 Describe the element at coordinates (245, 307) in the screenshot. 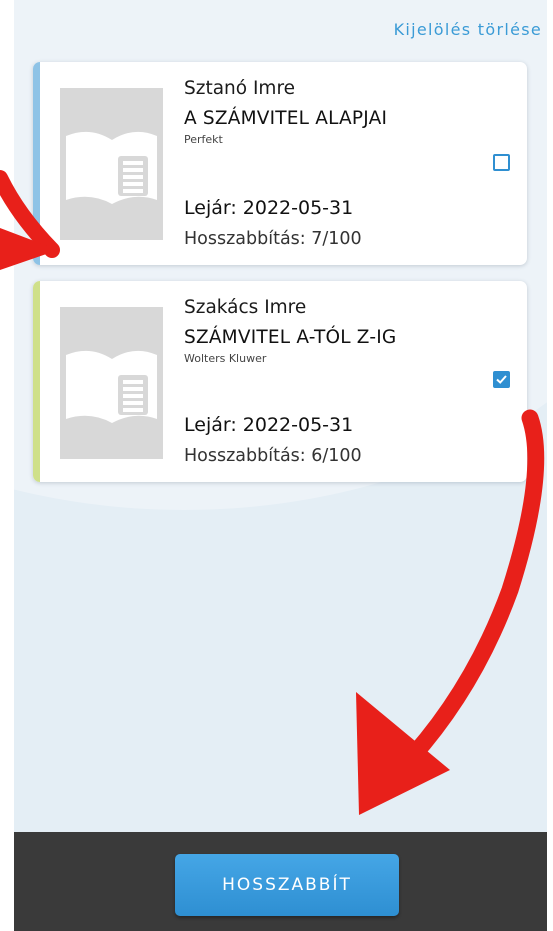

I see `book-author: Szakács Imre` at that location.